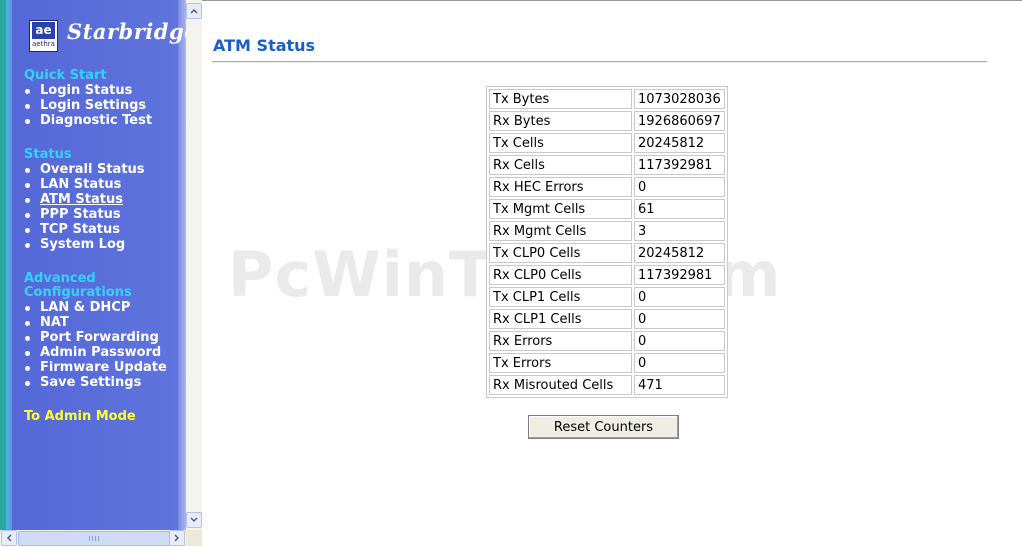 The width and height of the screenshot is (1022, 547). I want to click on table-row: Tx CLP1 Cells 0, so click(607, 297).